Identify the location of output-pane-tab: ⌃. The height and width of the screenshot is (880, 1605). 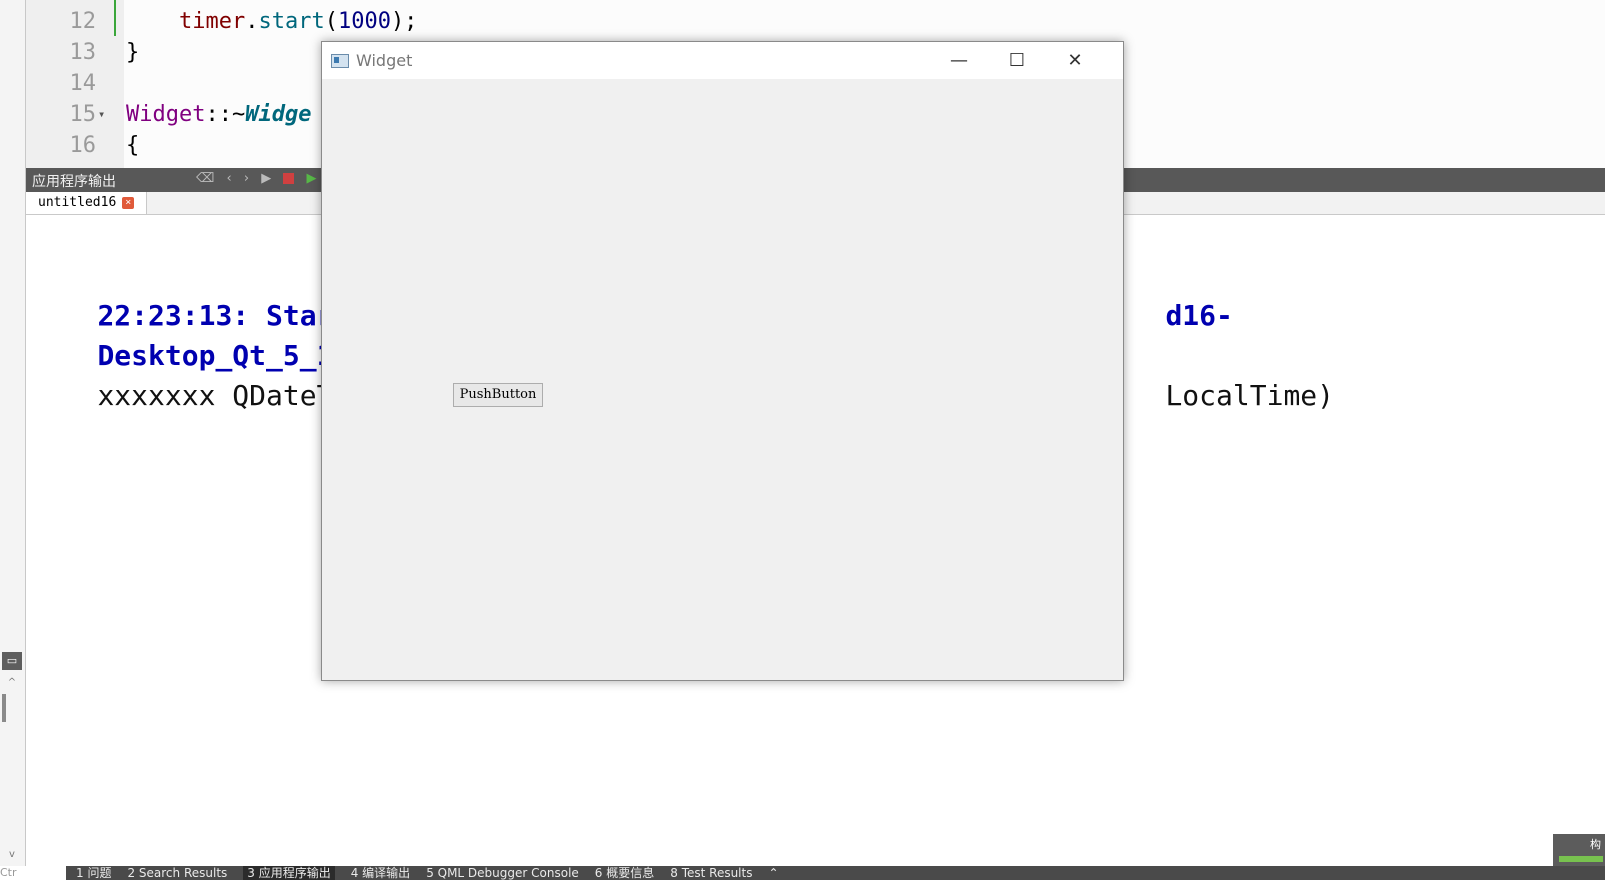
(773, 873).